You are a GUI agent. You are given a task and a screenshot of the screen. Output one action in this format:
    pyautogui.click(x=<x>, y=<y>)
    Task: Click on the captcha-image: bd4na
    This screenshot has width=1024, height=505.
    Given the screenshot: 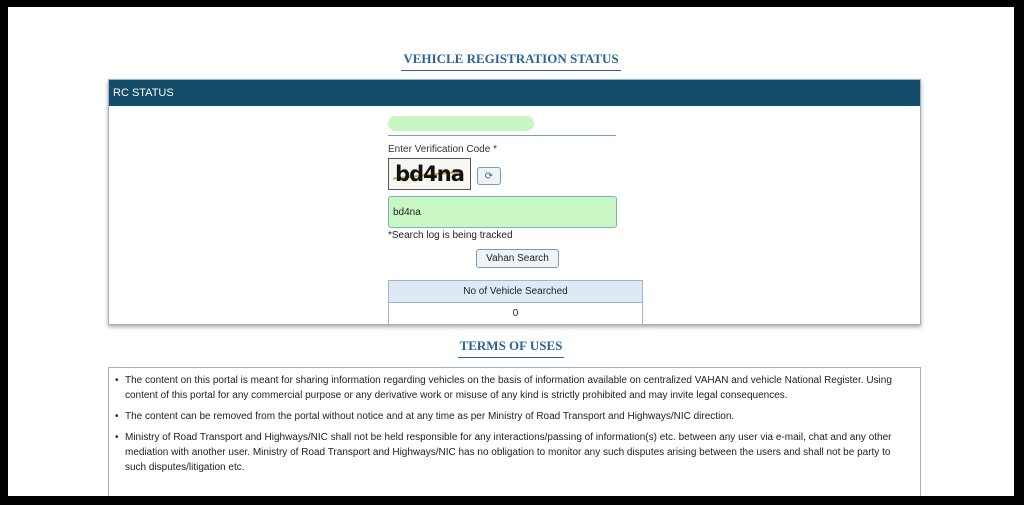 What is the action you would take?
    pyautogui.click(x=429, y=174)
    